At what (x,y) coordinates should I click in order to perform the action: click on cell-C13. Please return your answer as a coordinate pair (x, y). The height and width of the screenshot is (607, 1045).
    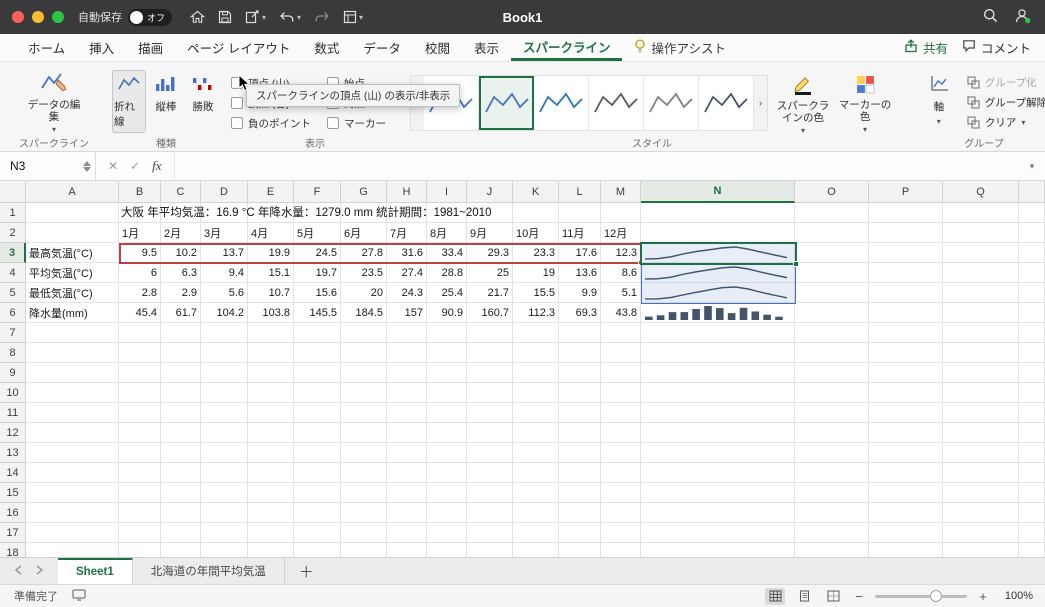
    Looking at the image, I should click on (181, 453).